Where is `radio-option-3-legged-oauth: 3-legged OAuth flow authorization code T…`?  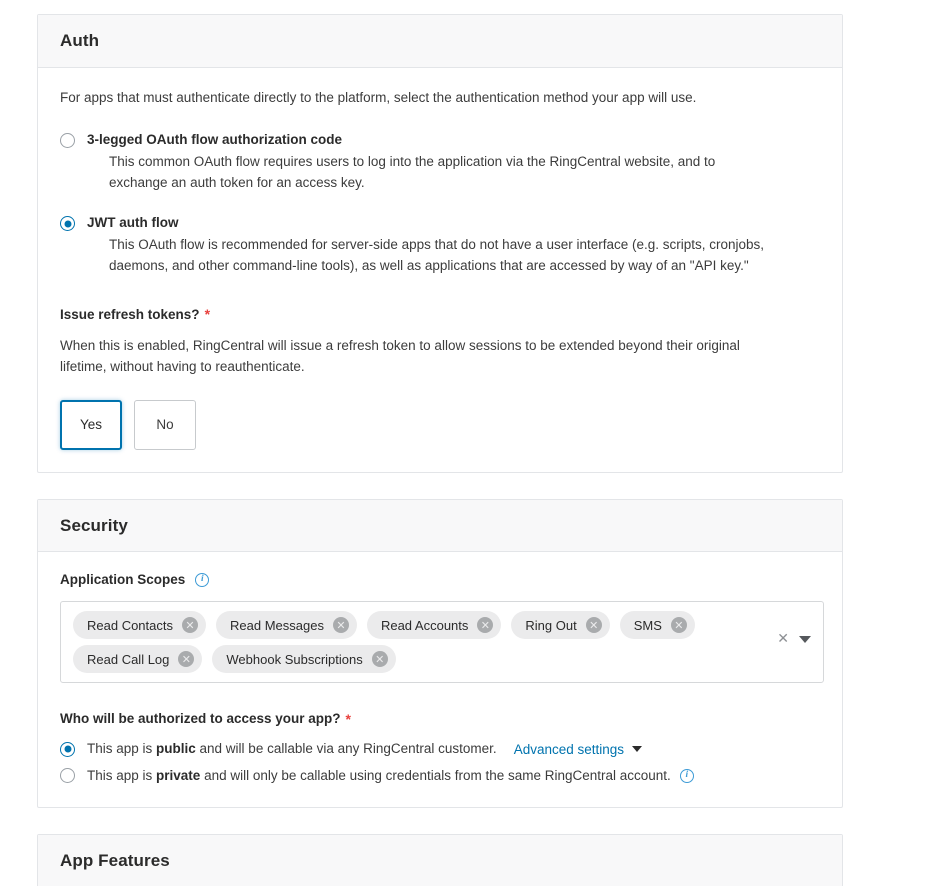
radio-option-3-legged-oauth: 3-legged OAuth flow authorization code T… is located at coordinates (440, 162).